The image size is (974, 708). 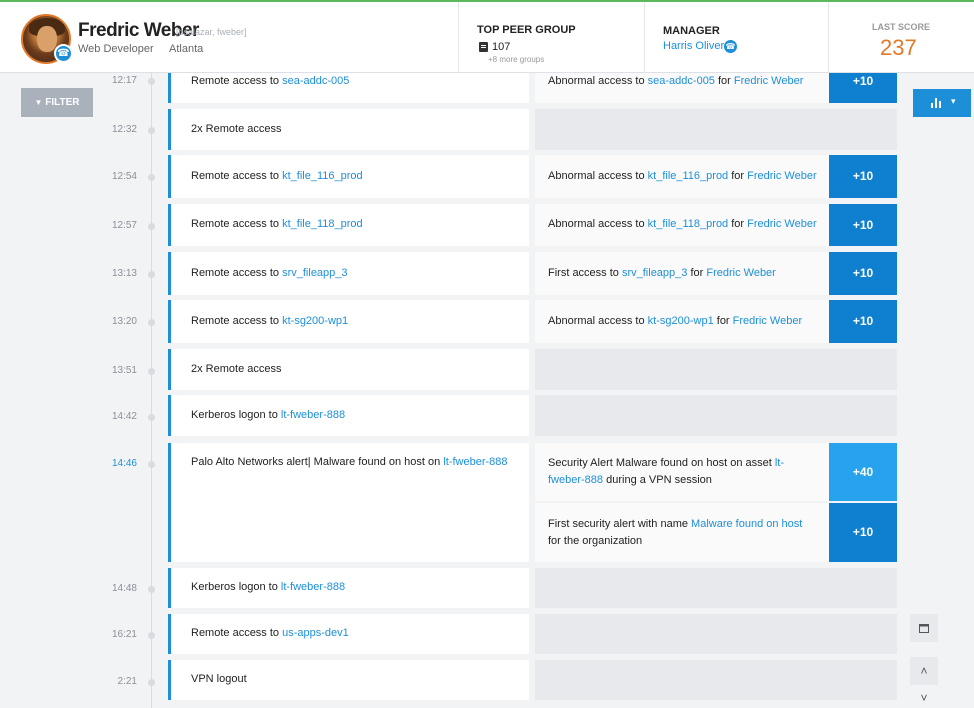 I want to click on event-text: Remote access to srv_fileapp_3, so click(x=269, y=273).